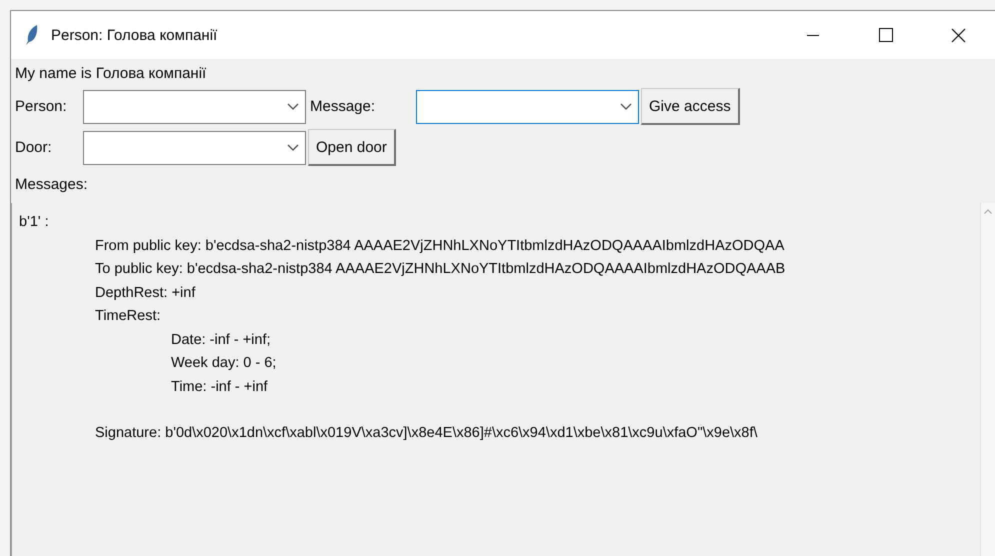  Describe the element at coordinates (812, 35) in the screenshot. I see `minimize-icon` at that location.